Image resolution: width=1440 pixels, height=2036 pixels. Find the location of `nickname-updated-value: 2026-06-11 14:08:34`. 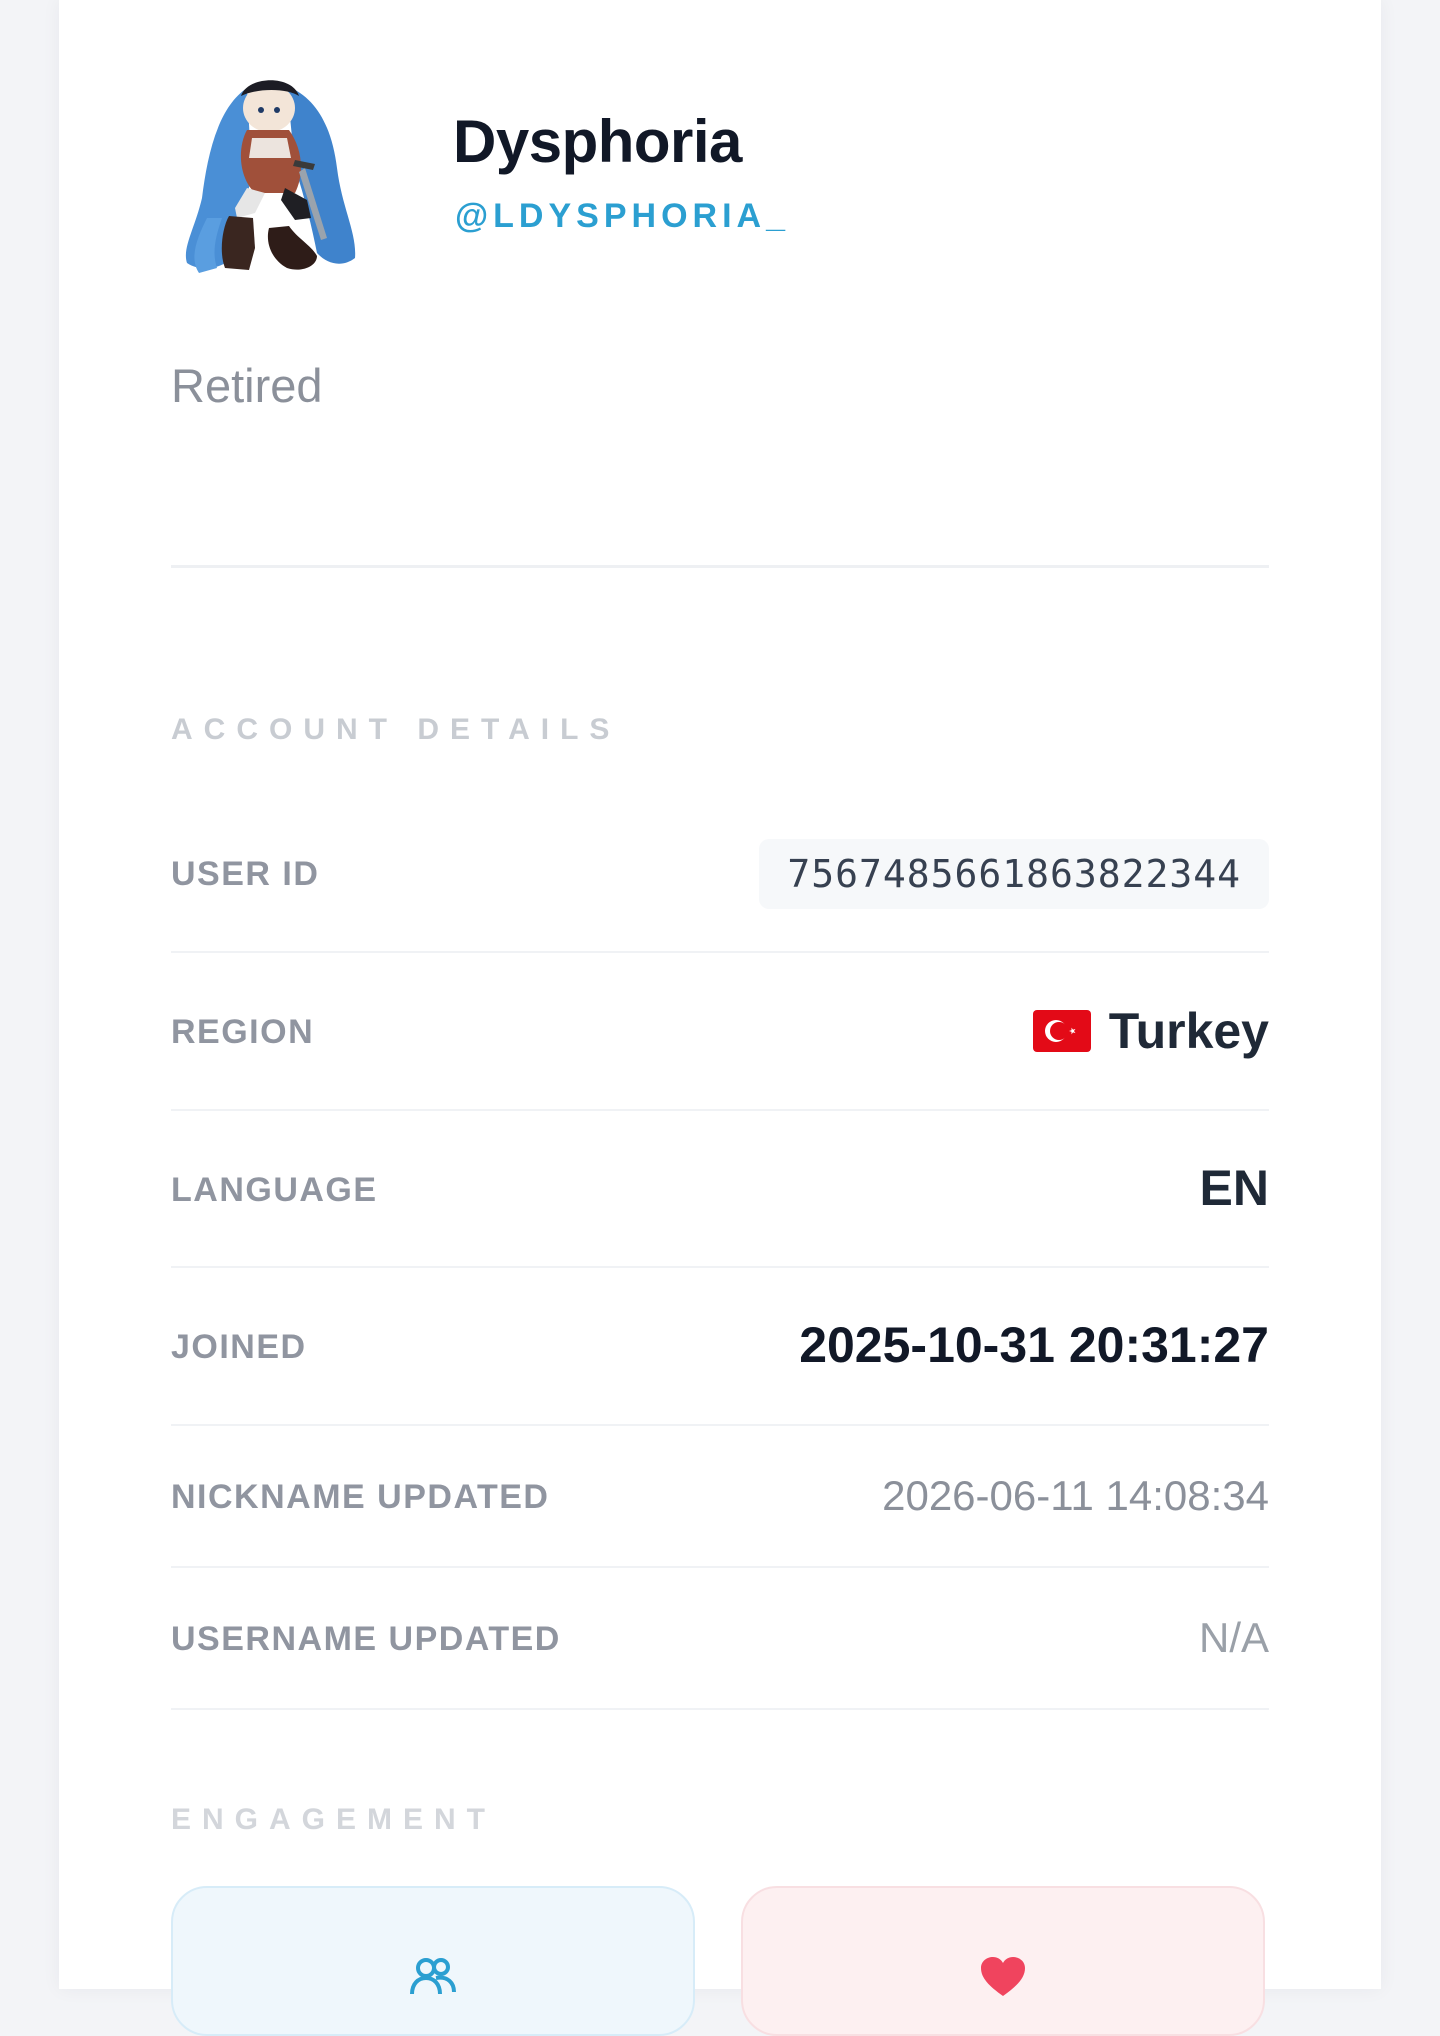

nickname-updated-value: 2026-06-11 14:08:34 is located at coordinates (1075, 1495).